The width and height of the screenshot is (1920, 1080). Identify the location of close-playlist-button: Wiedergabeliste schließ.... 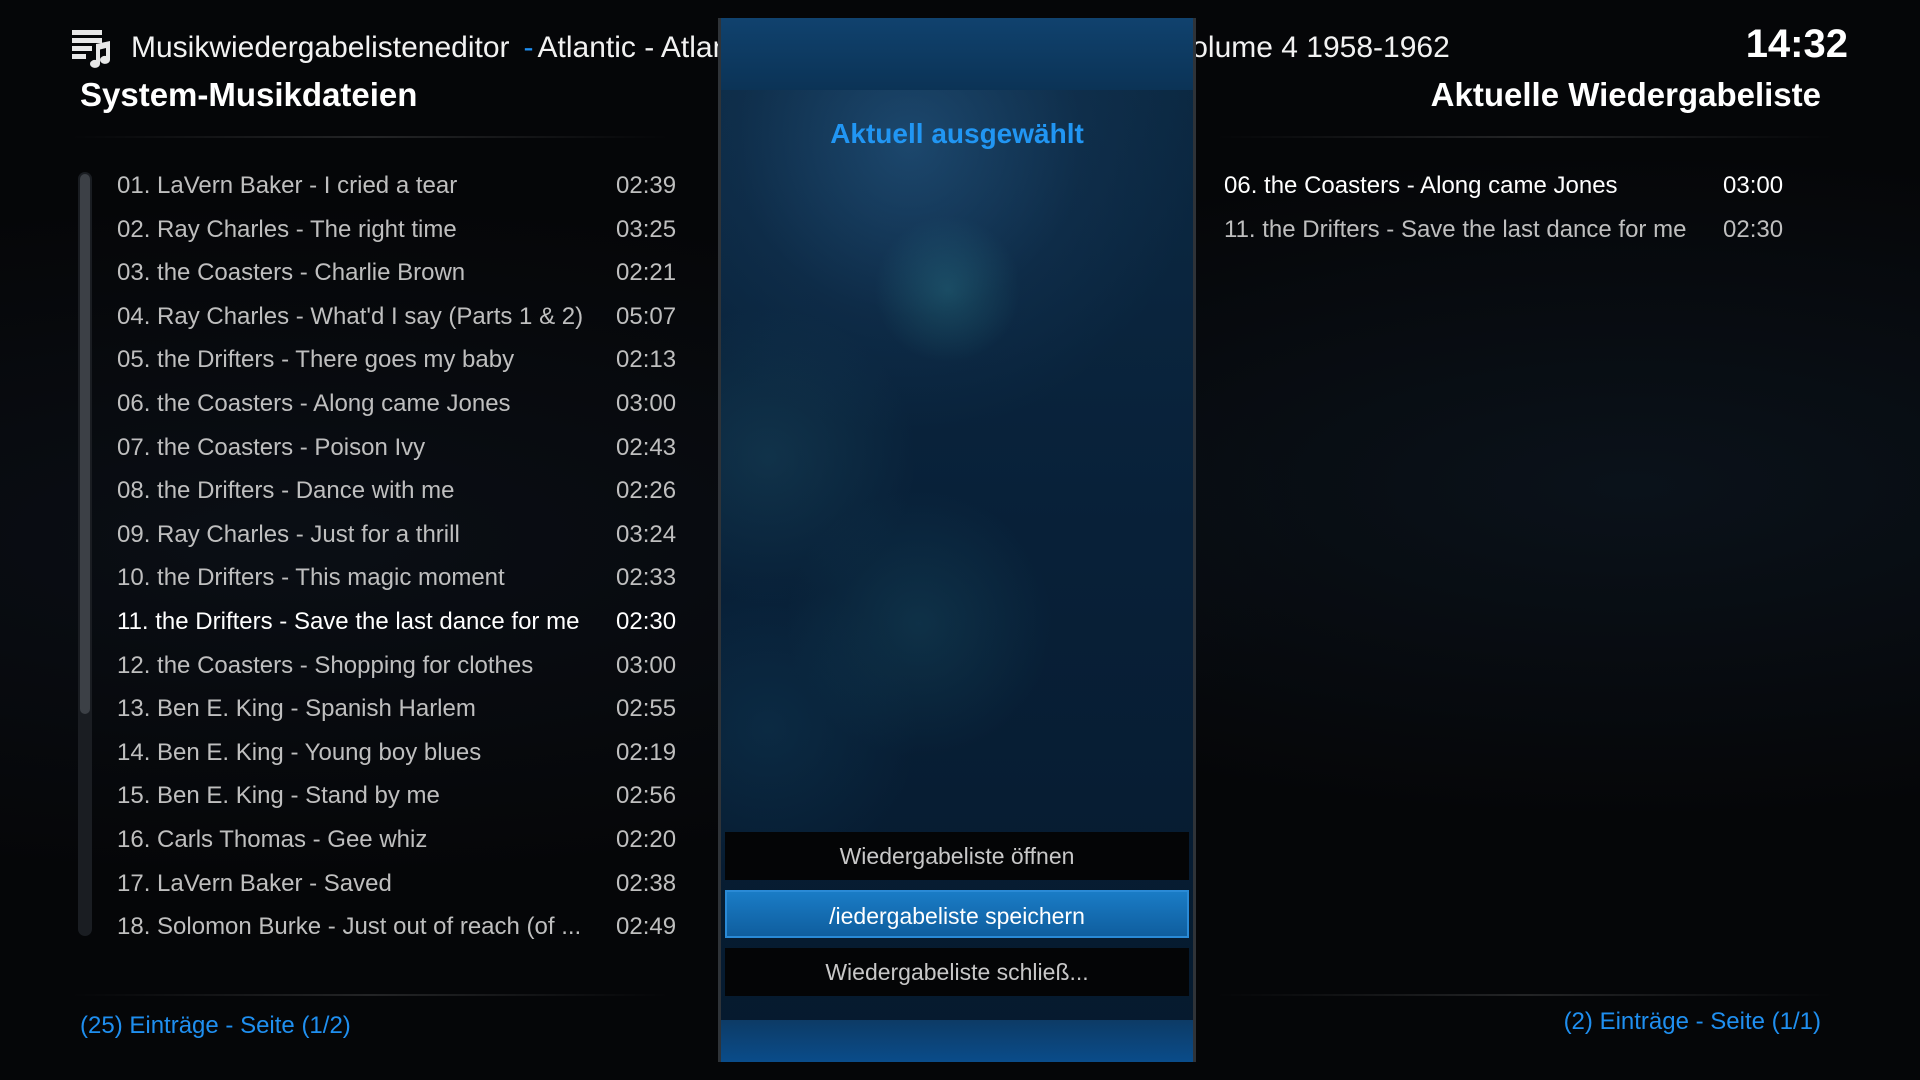
(957, 972).